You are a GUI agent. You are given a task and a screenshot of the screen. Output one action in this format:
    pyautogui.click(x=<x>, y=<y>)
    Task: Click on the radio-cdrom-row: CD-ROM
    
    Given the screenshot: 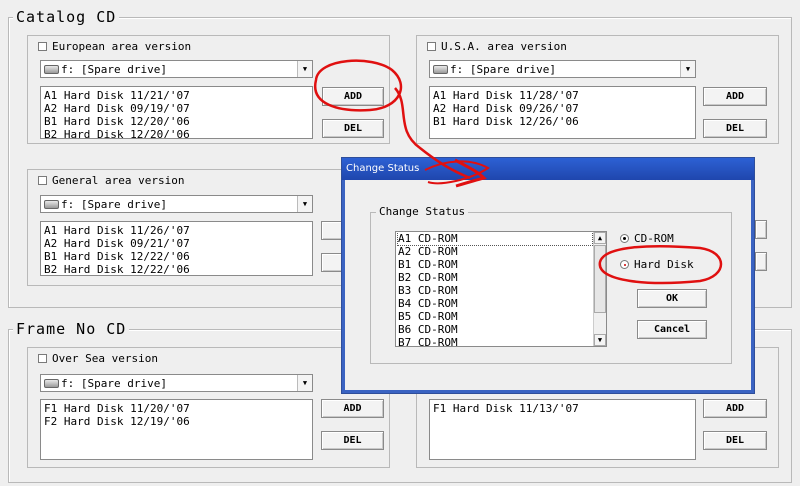 What is the action you would take?
    pyautogui.click(x=647, y=238)
    